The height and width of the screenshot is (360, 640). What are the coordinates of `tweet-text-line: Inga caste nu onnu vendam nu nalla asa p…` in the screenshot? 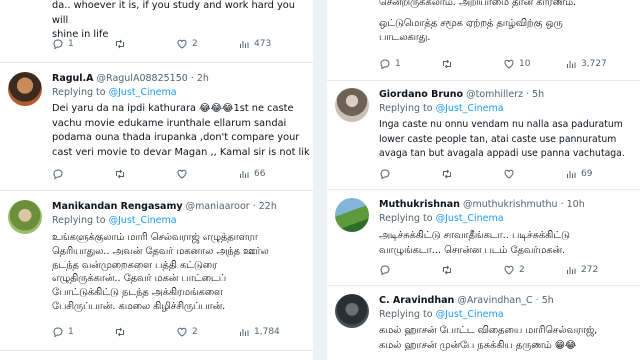 It's located at (501, 124).